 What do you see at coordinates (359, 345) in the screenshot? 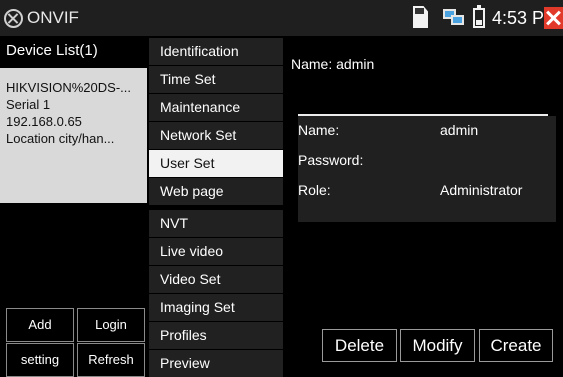
I see `delete-button: Delete` at bounding box center [359, 345].